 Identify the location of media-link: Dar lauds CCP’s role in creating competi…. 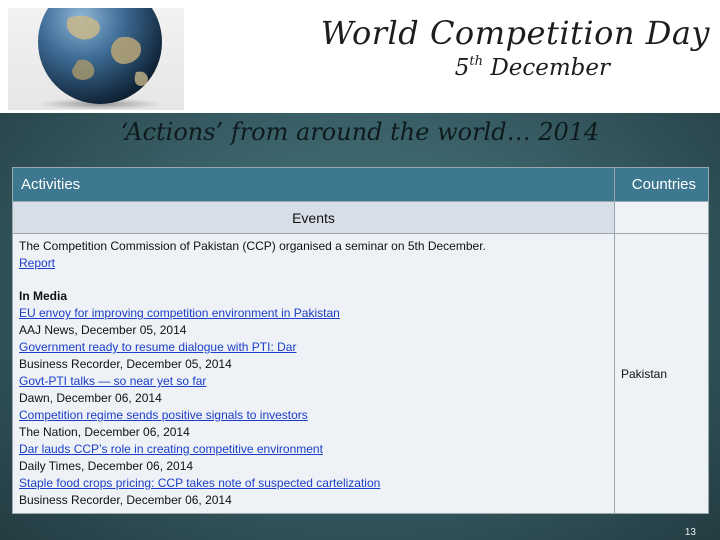
(313, 449).